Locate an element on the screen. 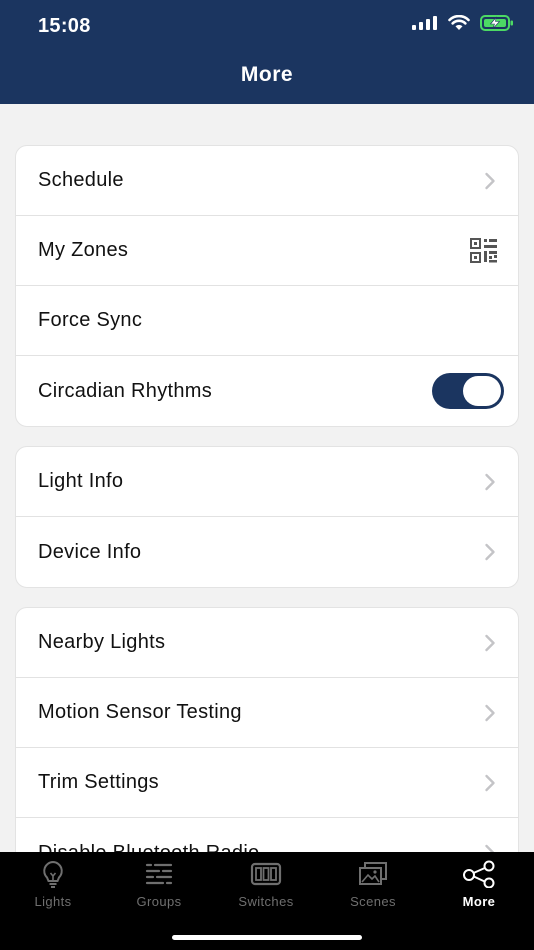  list-item-label: Disable Bluetooth Radio is located at coordinates (148, 847).